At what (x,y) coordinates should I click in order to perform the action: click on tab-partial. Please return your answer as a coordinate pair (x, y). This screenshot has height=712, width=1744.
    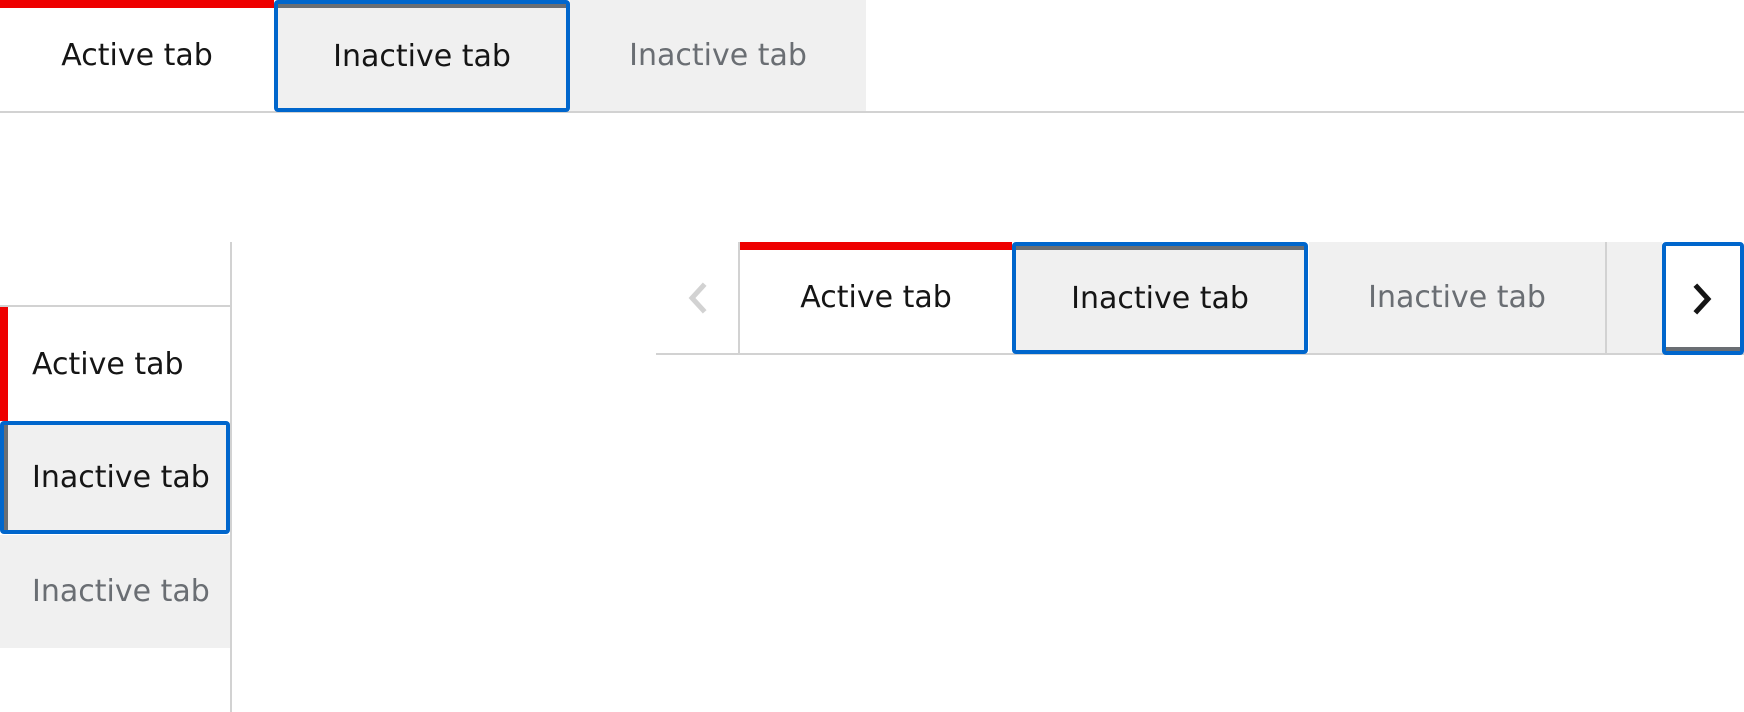
    Looking at the image, I should click on (1634, 297).